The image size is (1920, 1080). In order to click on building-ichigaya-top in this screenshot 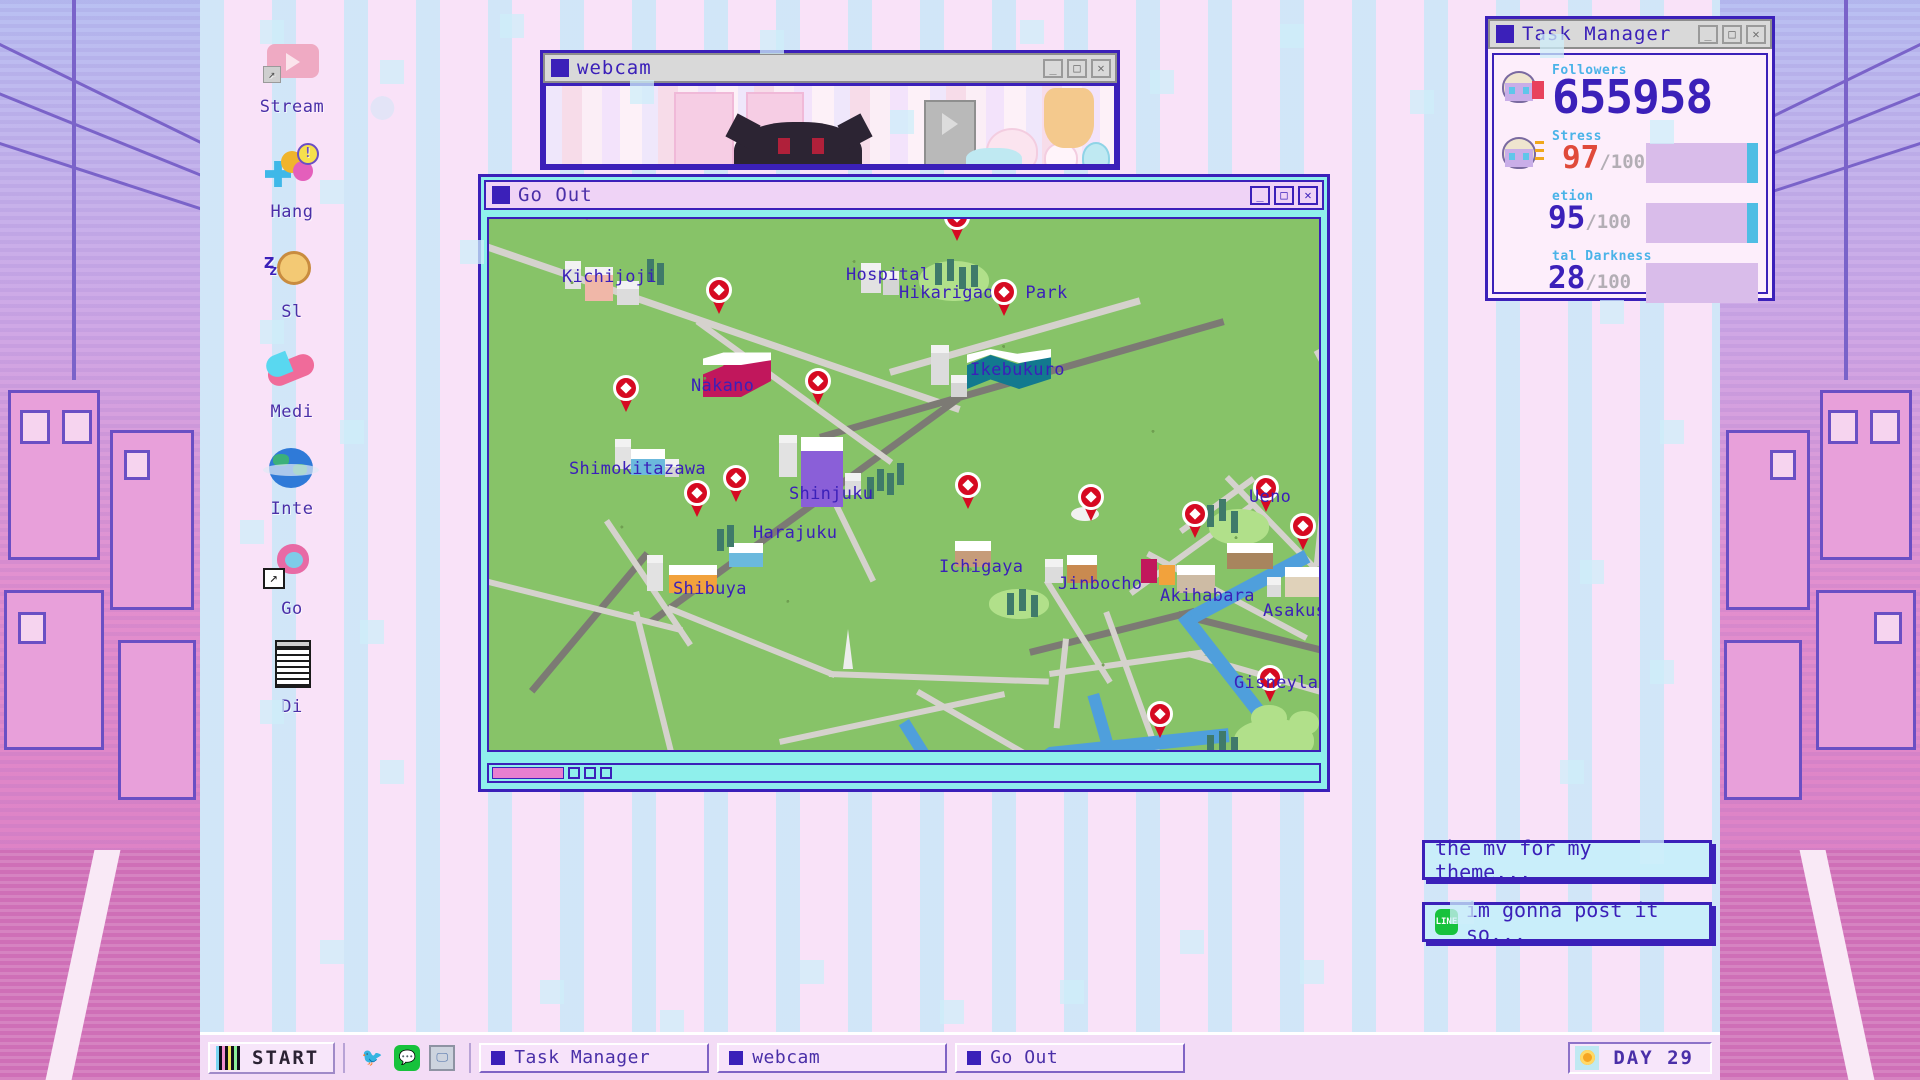, I will do `click(973, 546)`.